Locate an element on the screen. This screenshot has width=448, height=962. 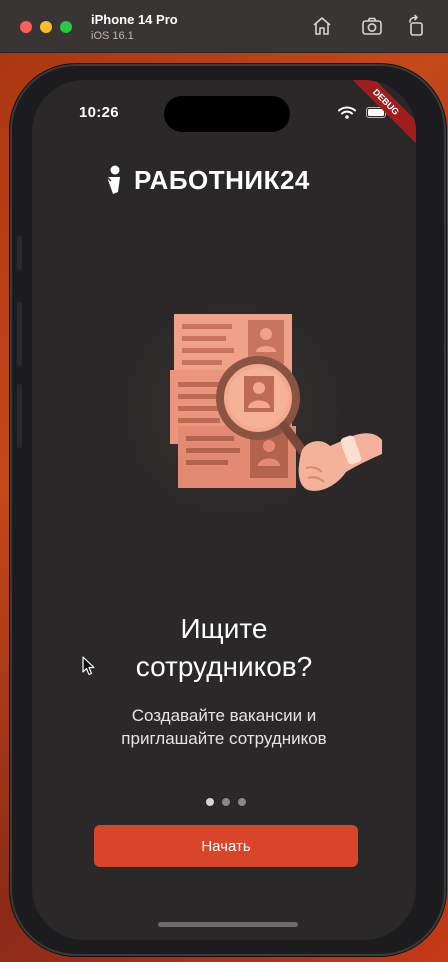
headline-line-1: Ищите is located at coordinates (224, 628).